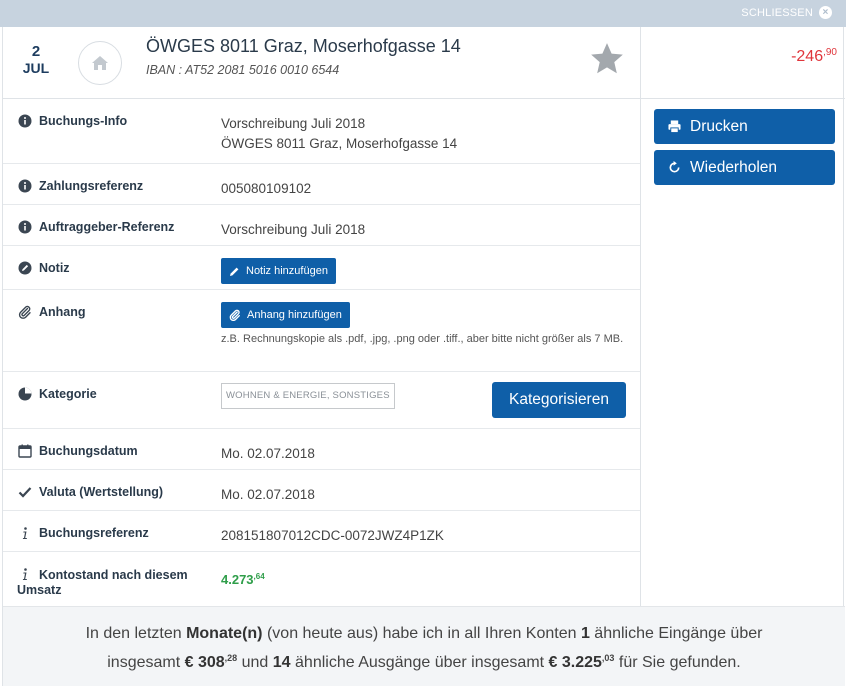  What do you see at coordinates (88, 451) in the screenshot?
I see `label-buchungsdatum: Buchungsdatum` at bounding box center [88, 451].